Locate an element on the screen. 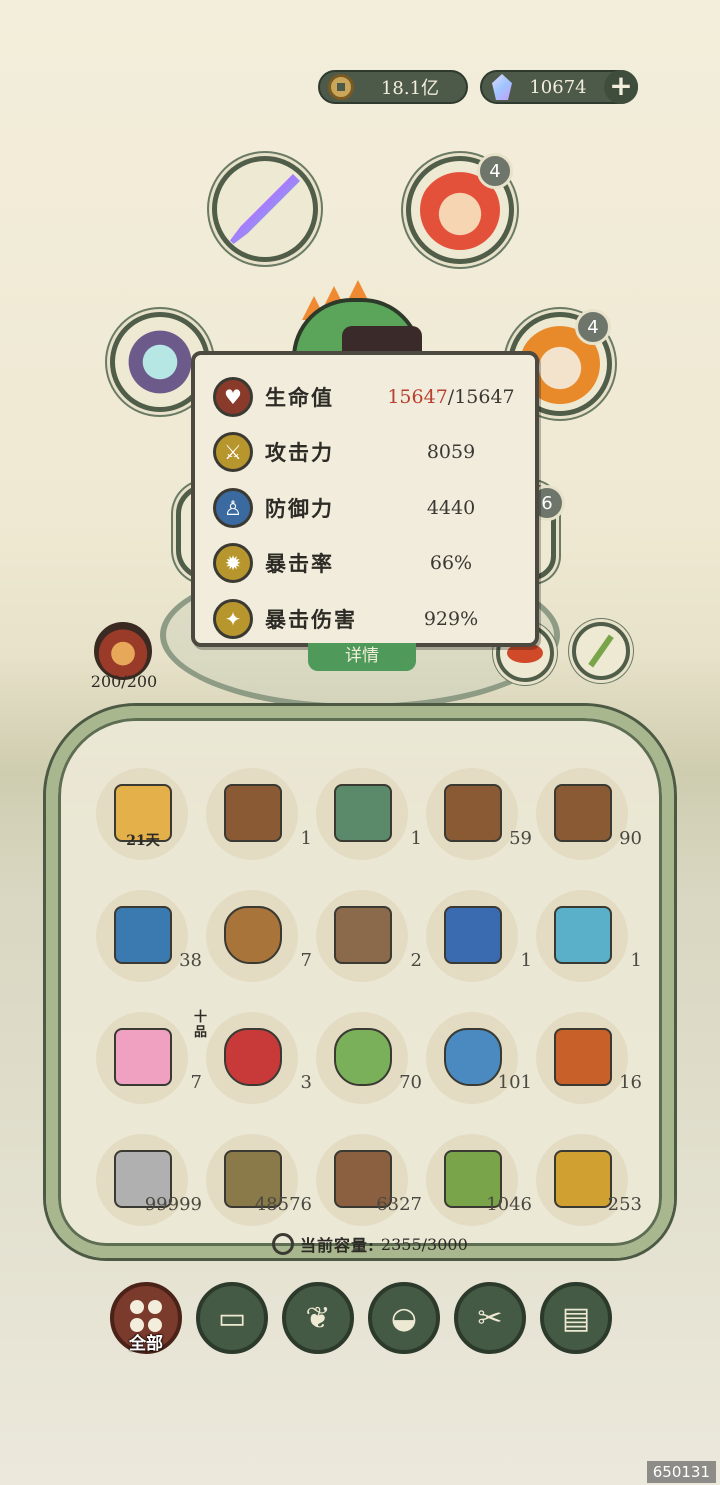 This screenshot has width=720, height=1485. leaf-icon: ❦ is located at coordinates (318, 1318).